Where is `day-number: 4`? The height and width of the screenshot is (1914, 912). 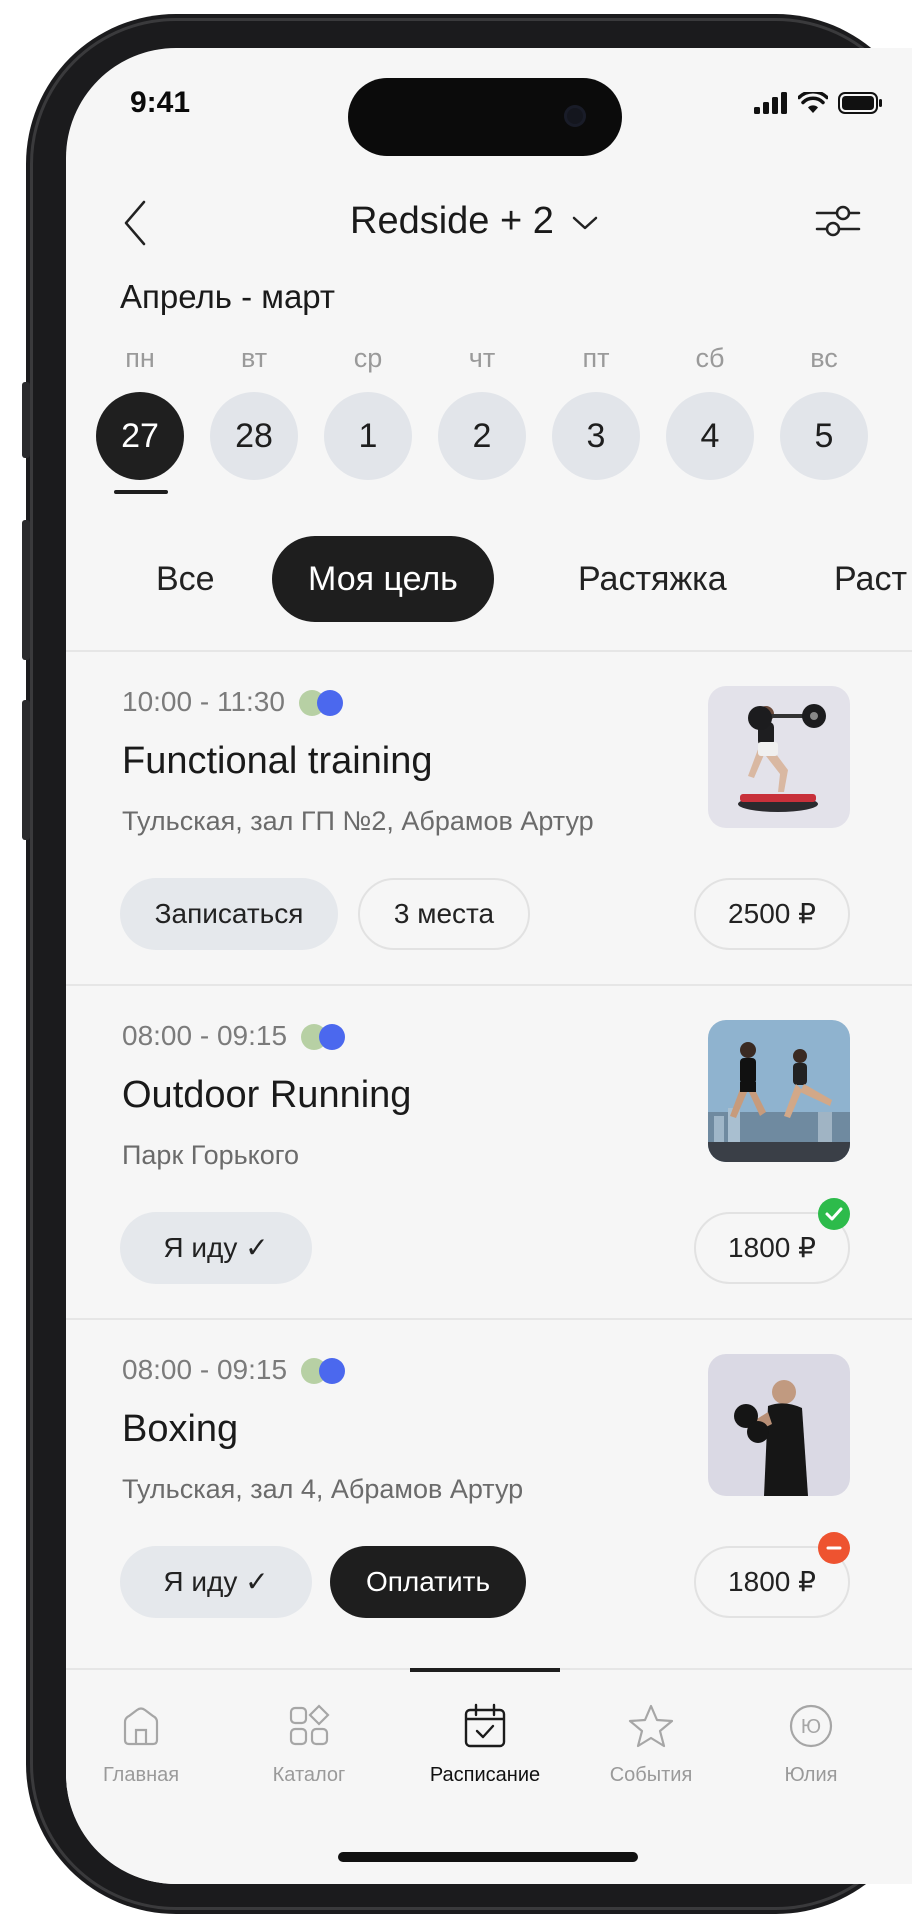 day-number: 4 is located at coordinates (710, 436).